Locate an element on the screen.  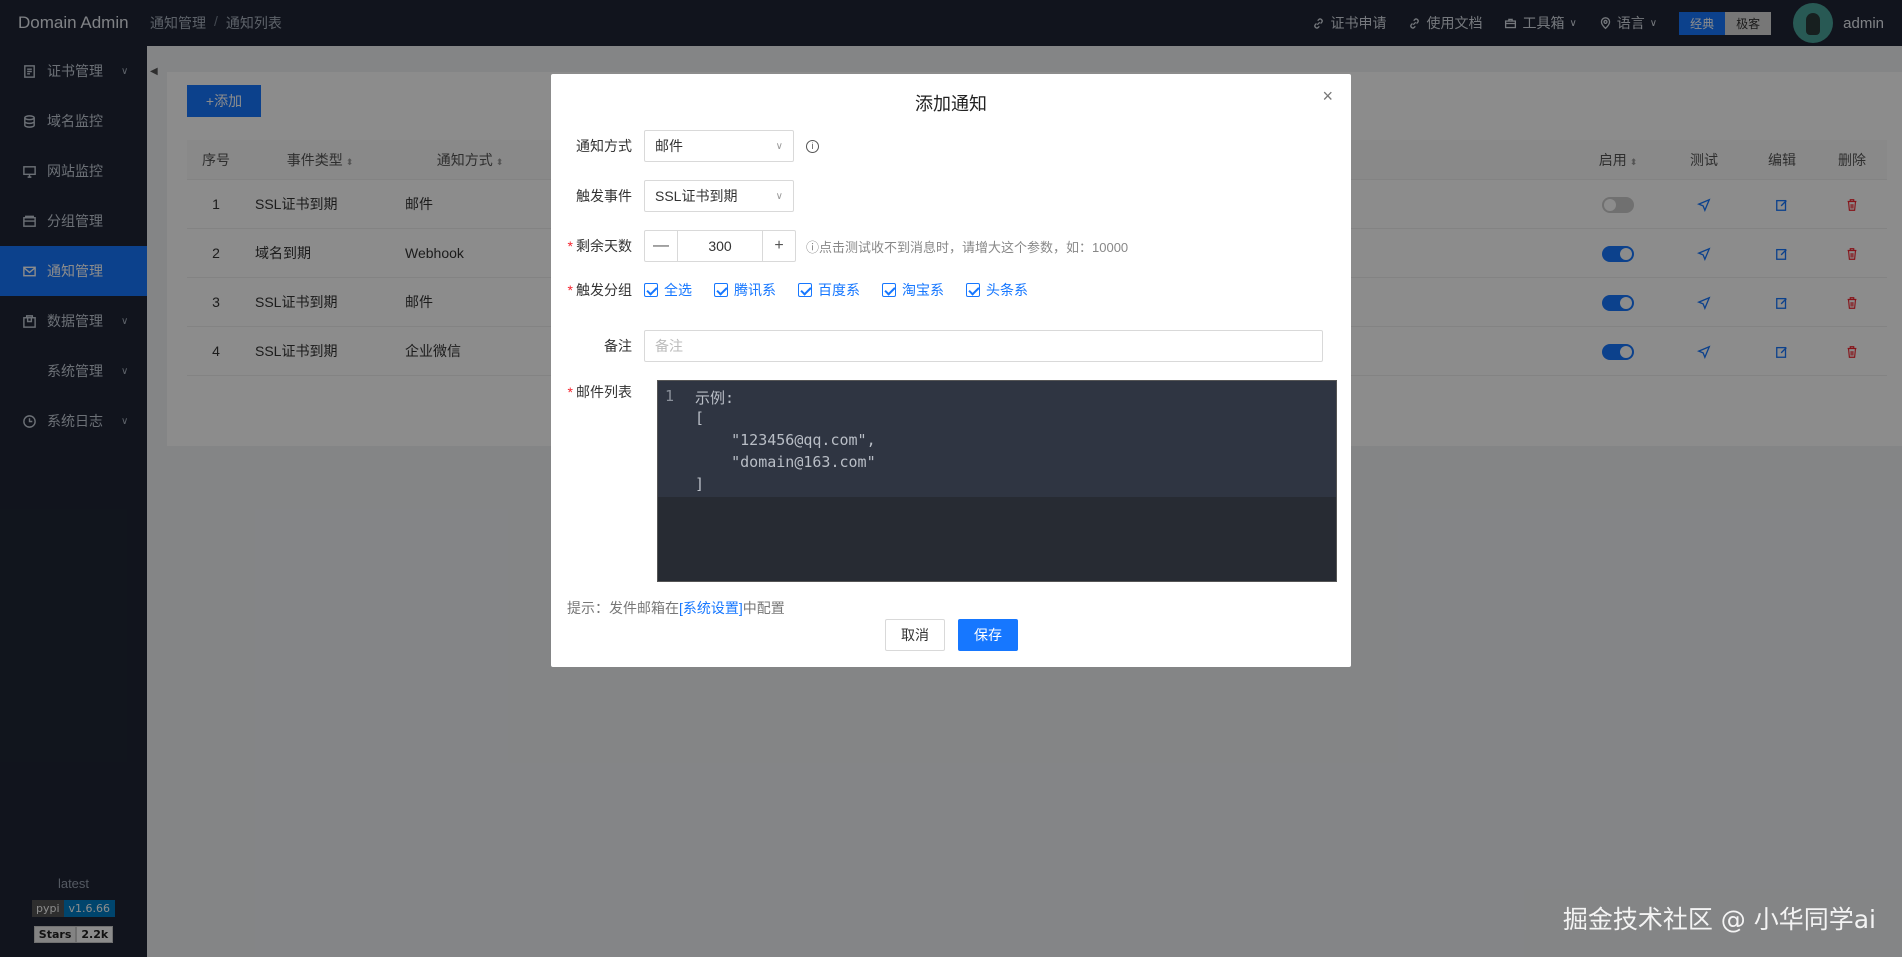
editor-line: [ is located at coordinates (700, 418).